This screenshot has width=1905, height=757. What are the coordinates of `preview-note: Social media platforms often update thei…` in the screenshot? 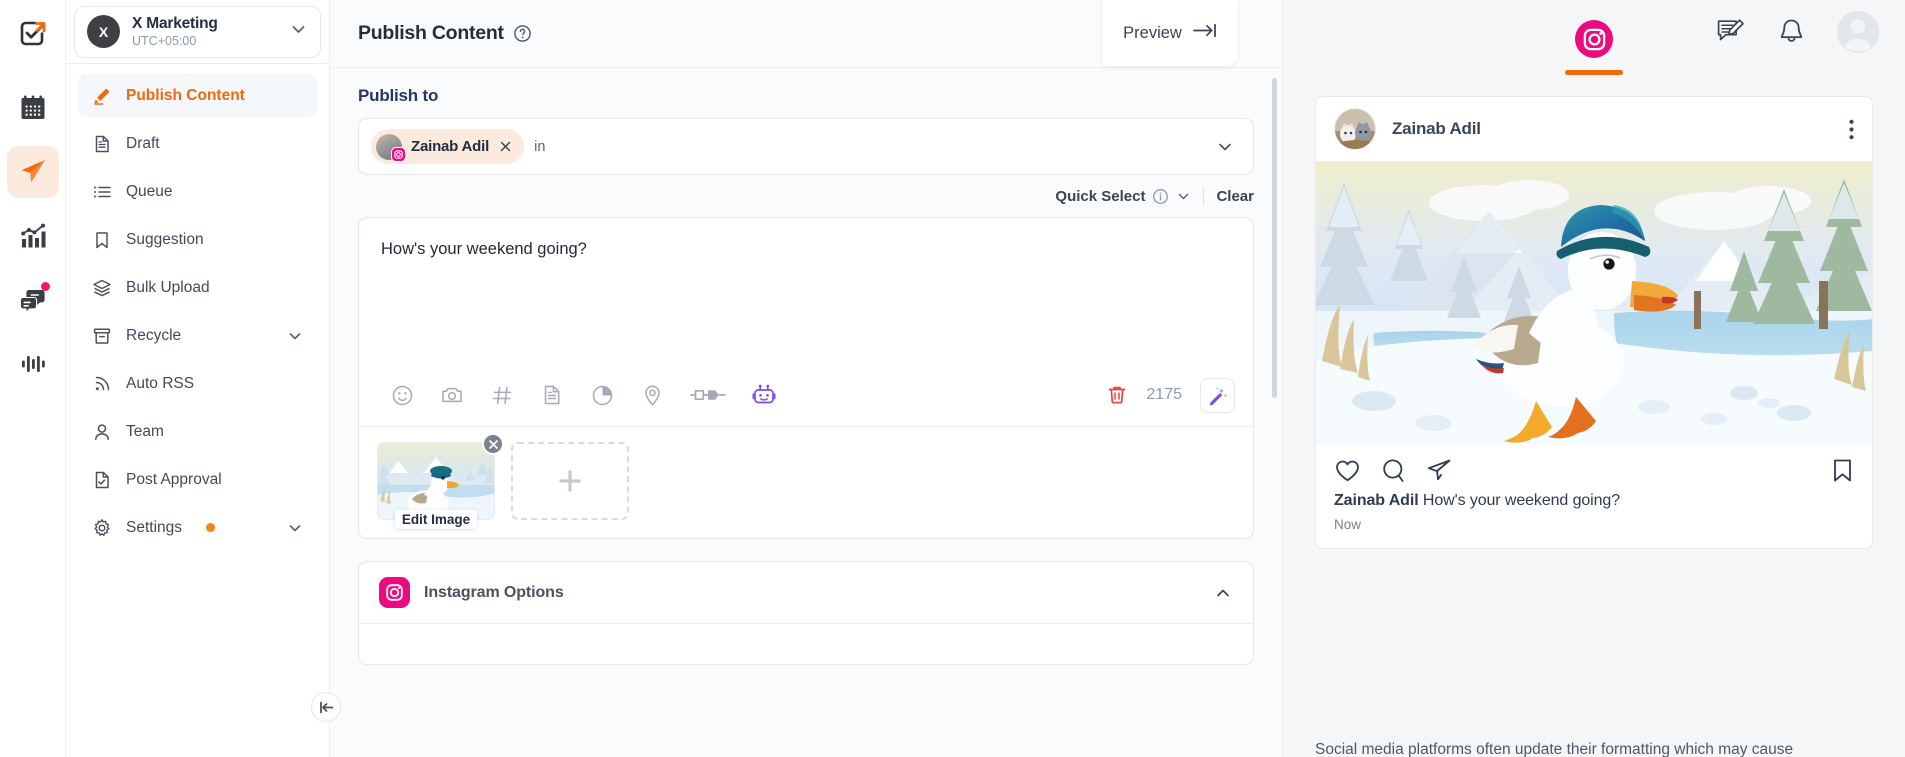 It's located at (1554, 749).